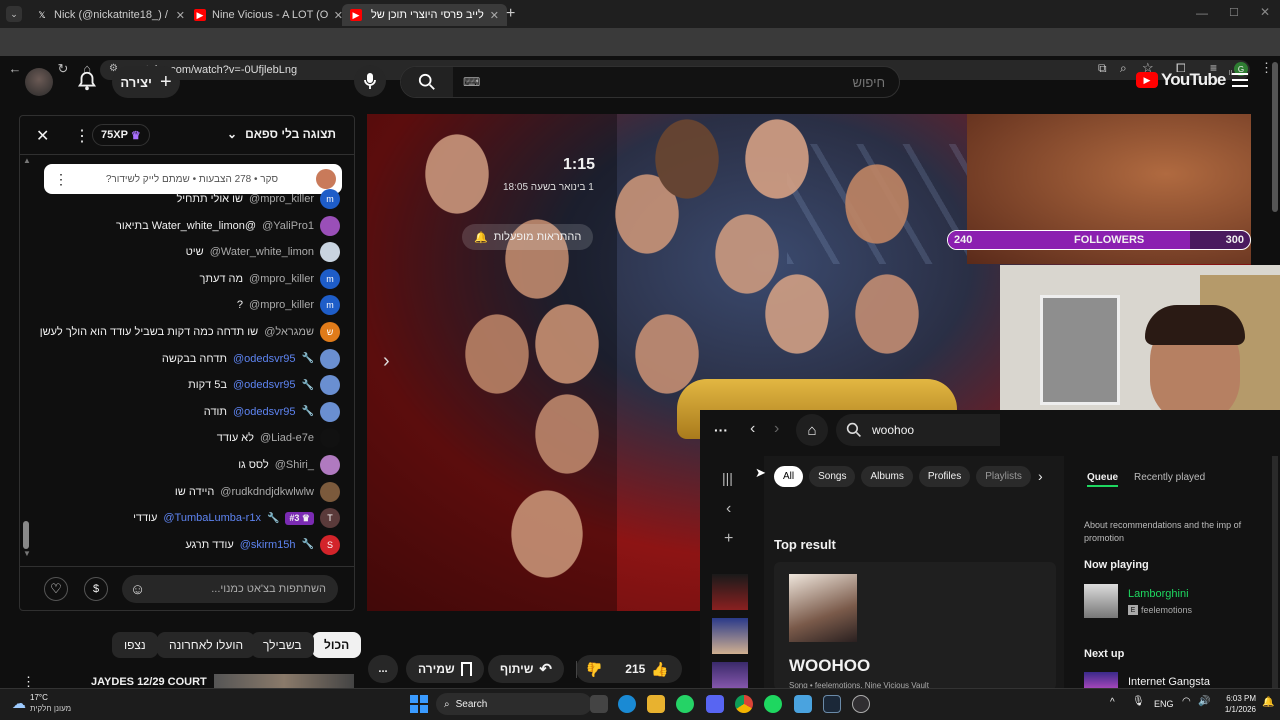 This screenshot has width=1280, height=720. What do you see at coordinates (268, 545) in the screenshot?
I see `chat-username: @skirm15h` at bounding box center [268, 545].